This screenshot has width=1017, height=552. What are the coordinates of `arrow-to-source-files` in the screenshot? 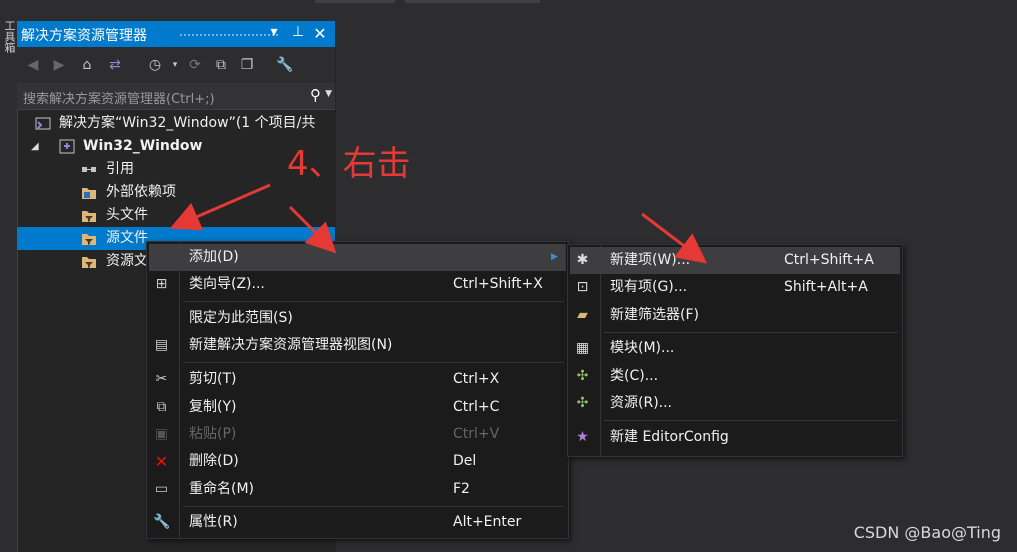 It's located at (220, 207).